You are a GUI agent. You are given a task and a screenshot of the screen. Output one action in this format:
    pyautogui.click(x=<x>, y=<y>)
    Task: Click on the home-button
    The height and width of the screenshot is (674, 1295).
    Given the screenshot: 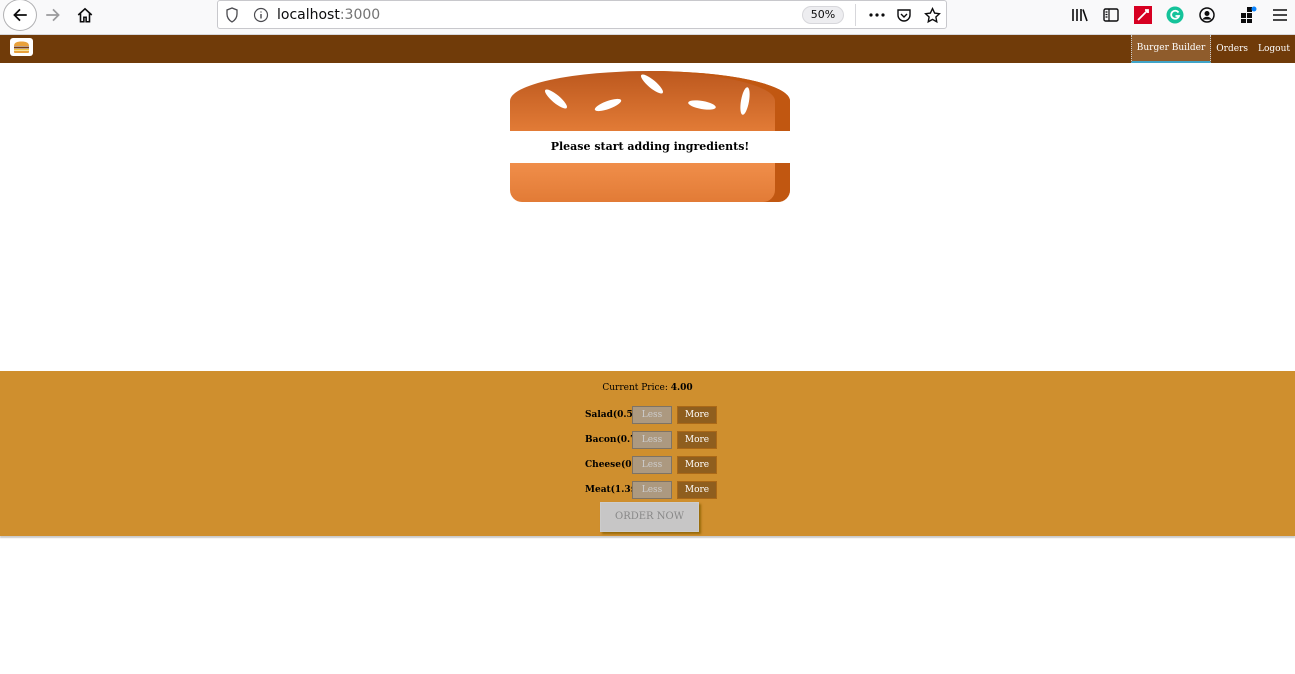 What is the action you would take?
    pyautogui.click(x=85, y=15)
    